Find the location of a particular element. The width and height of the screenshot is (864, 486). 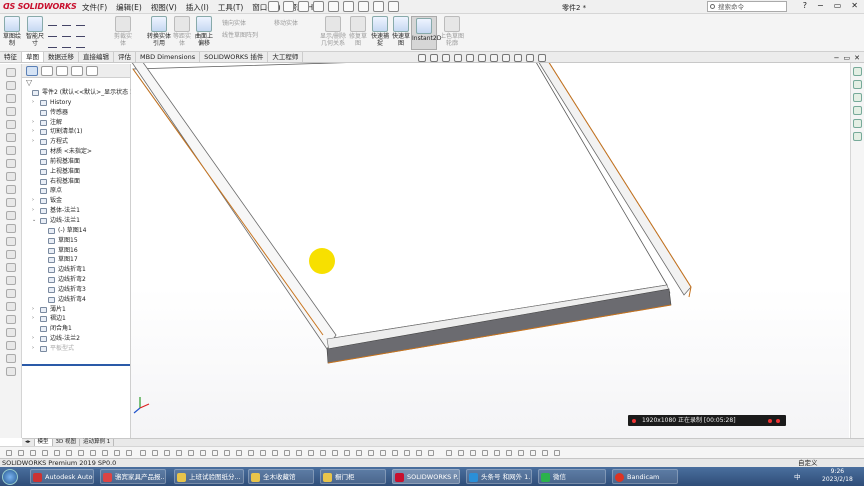

tree-node: › History is located at coordinates (76, 103).